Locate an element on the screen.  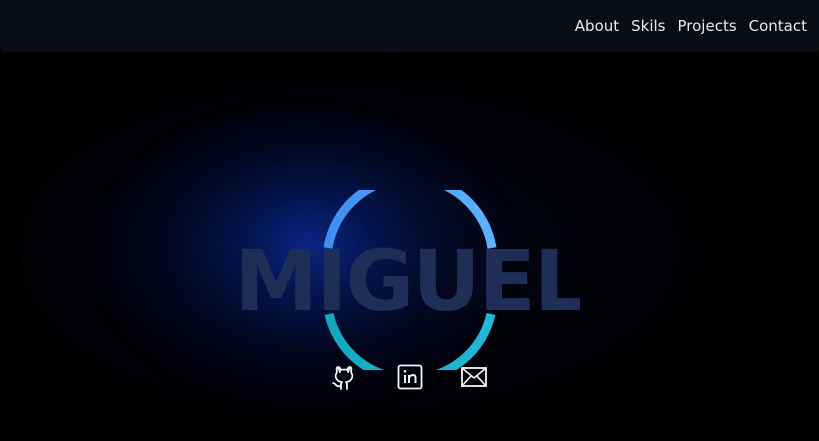
logo-text: MIGUEL is located at coordinates (410, 281).